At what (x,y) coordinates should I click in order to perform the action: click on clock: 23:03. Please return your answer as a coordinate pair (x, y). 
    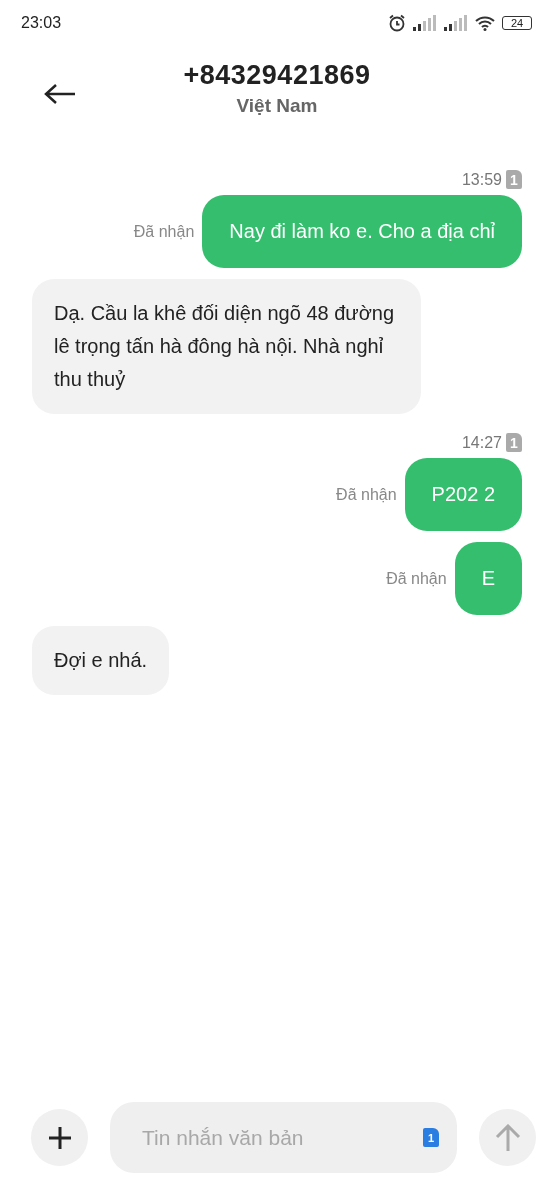
    Looking at the image, I should click on (41, 23).